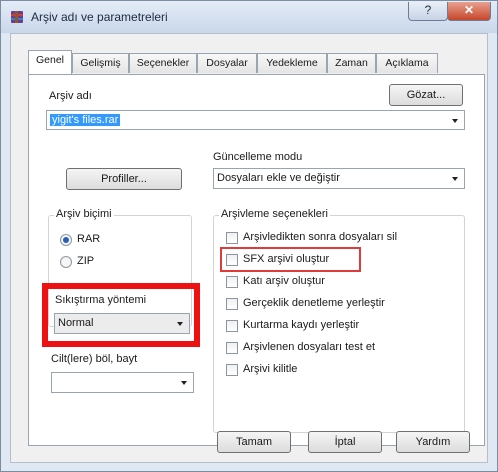 The height and width of the screenshot is (472, 498). I want to click on split-volumes-combo, so click(122, 382).